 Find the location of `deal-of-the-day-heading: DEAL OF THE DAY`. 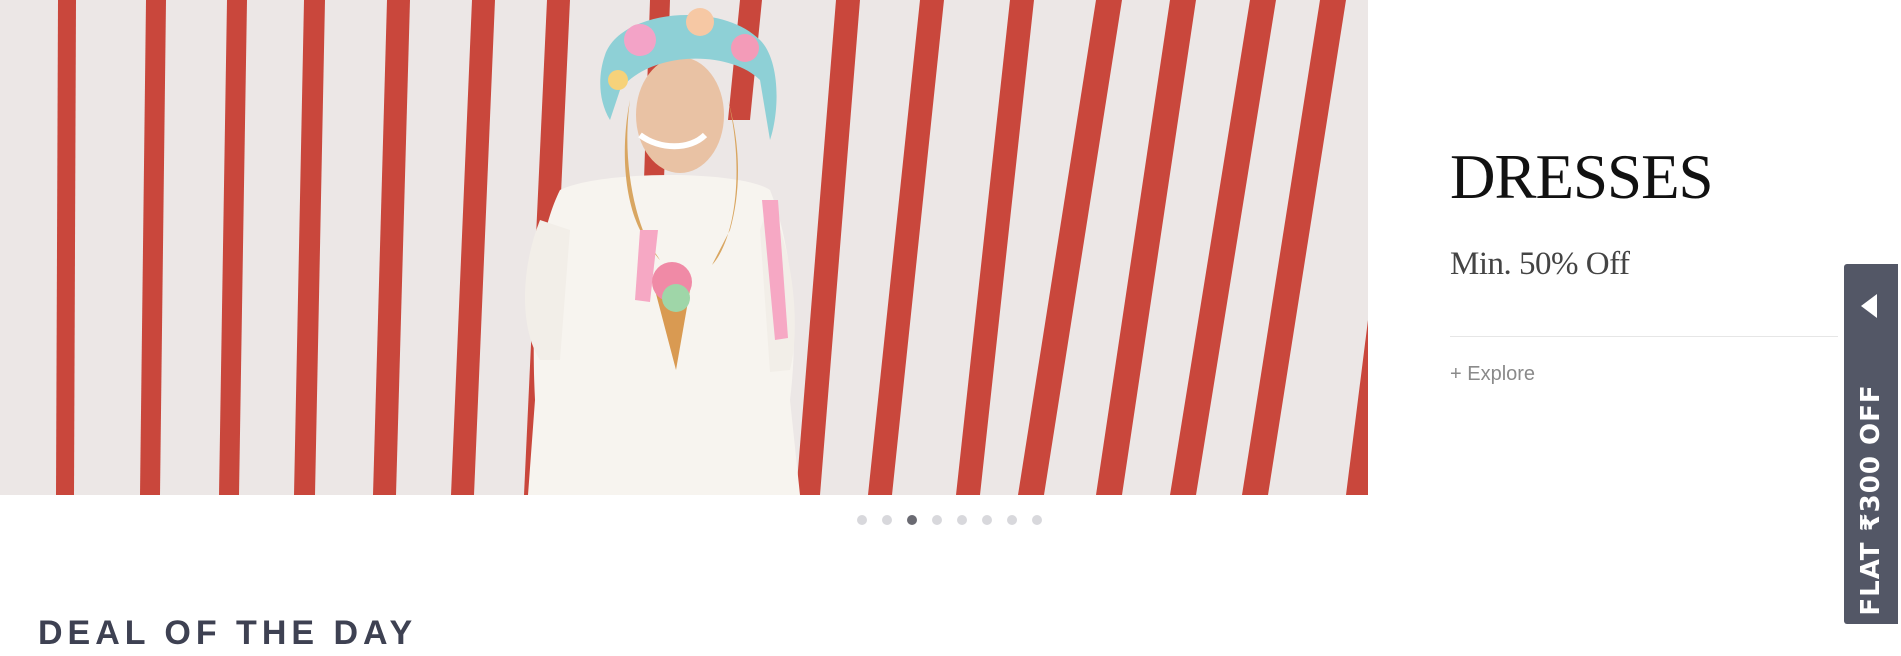

deal-of-the-day-heading: DEAL OF THE DAY is located at coordinates (228, 633).